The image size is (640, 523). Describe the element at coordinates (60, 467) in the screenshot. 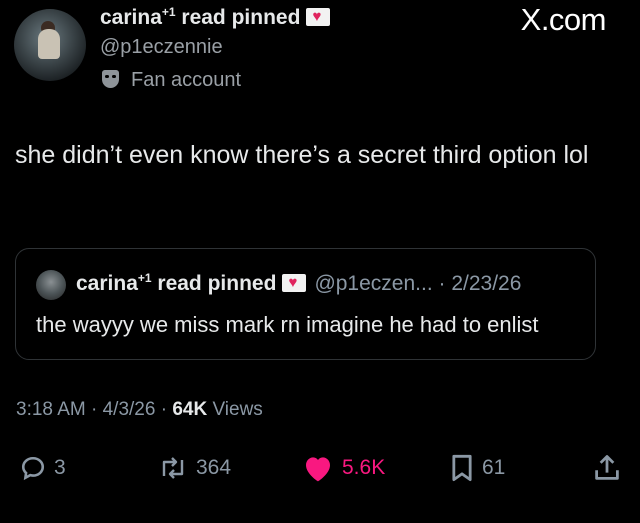

I see `reply-count: 3` at that location.